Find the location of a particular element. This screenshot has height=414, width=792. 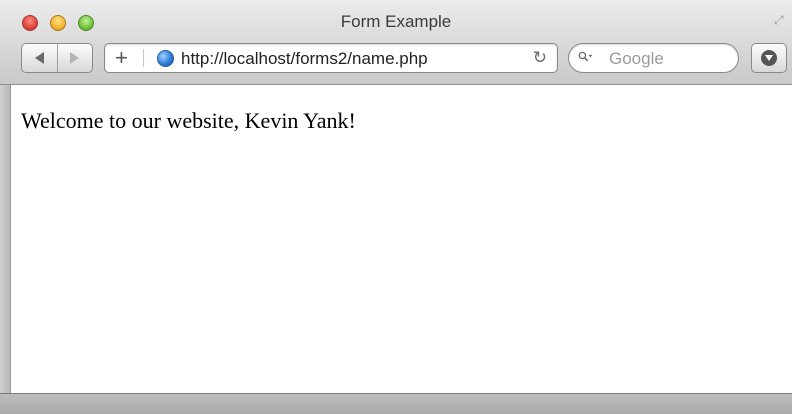

download-icon is located at coordinates (769, 58).